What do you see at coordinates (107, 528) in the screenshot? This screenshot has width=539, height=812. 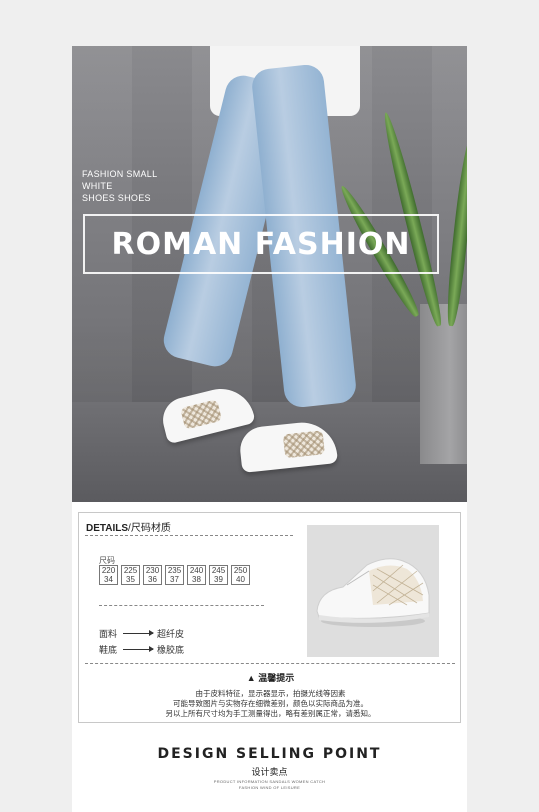 I see `details-heading-bold: DETAILS` at bounding box center [107, 528].